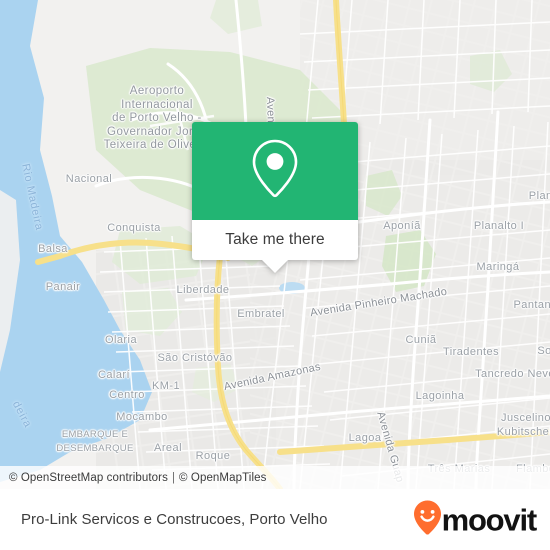  What do you see at coordinates (88, 478) in the screenshot?
I see `attribution-osm: © OpenStreetMap contributors` at bounding box center [88, 478].